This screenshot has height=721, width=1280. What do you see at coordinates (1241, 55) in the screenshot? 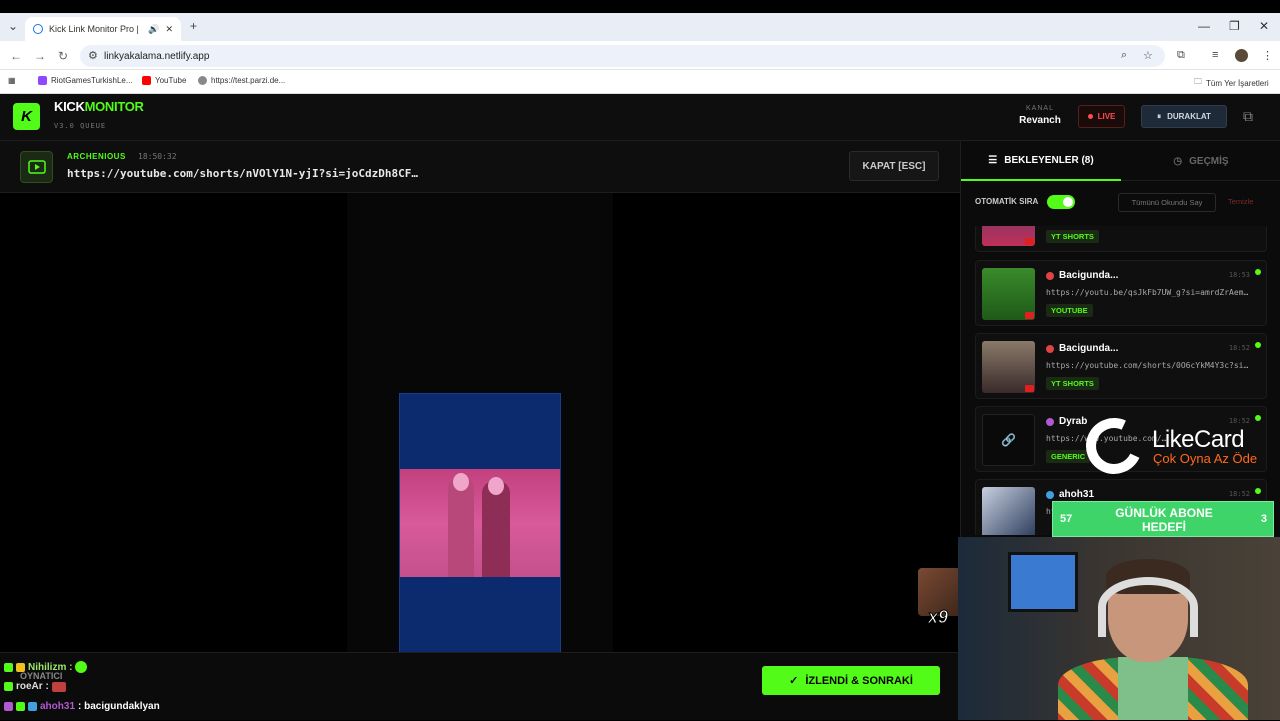
I see `profile-avatar` at bounding box center [1241, 55].